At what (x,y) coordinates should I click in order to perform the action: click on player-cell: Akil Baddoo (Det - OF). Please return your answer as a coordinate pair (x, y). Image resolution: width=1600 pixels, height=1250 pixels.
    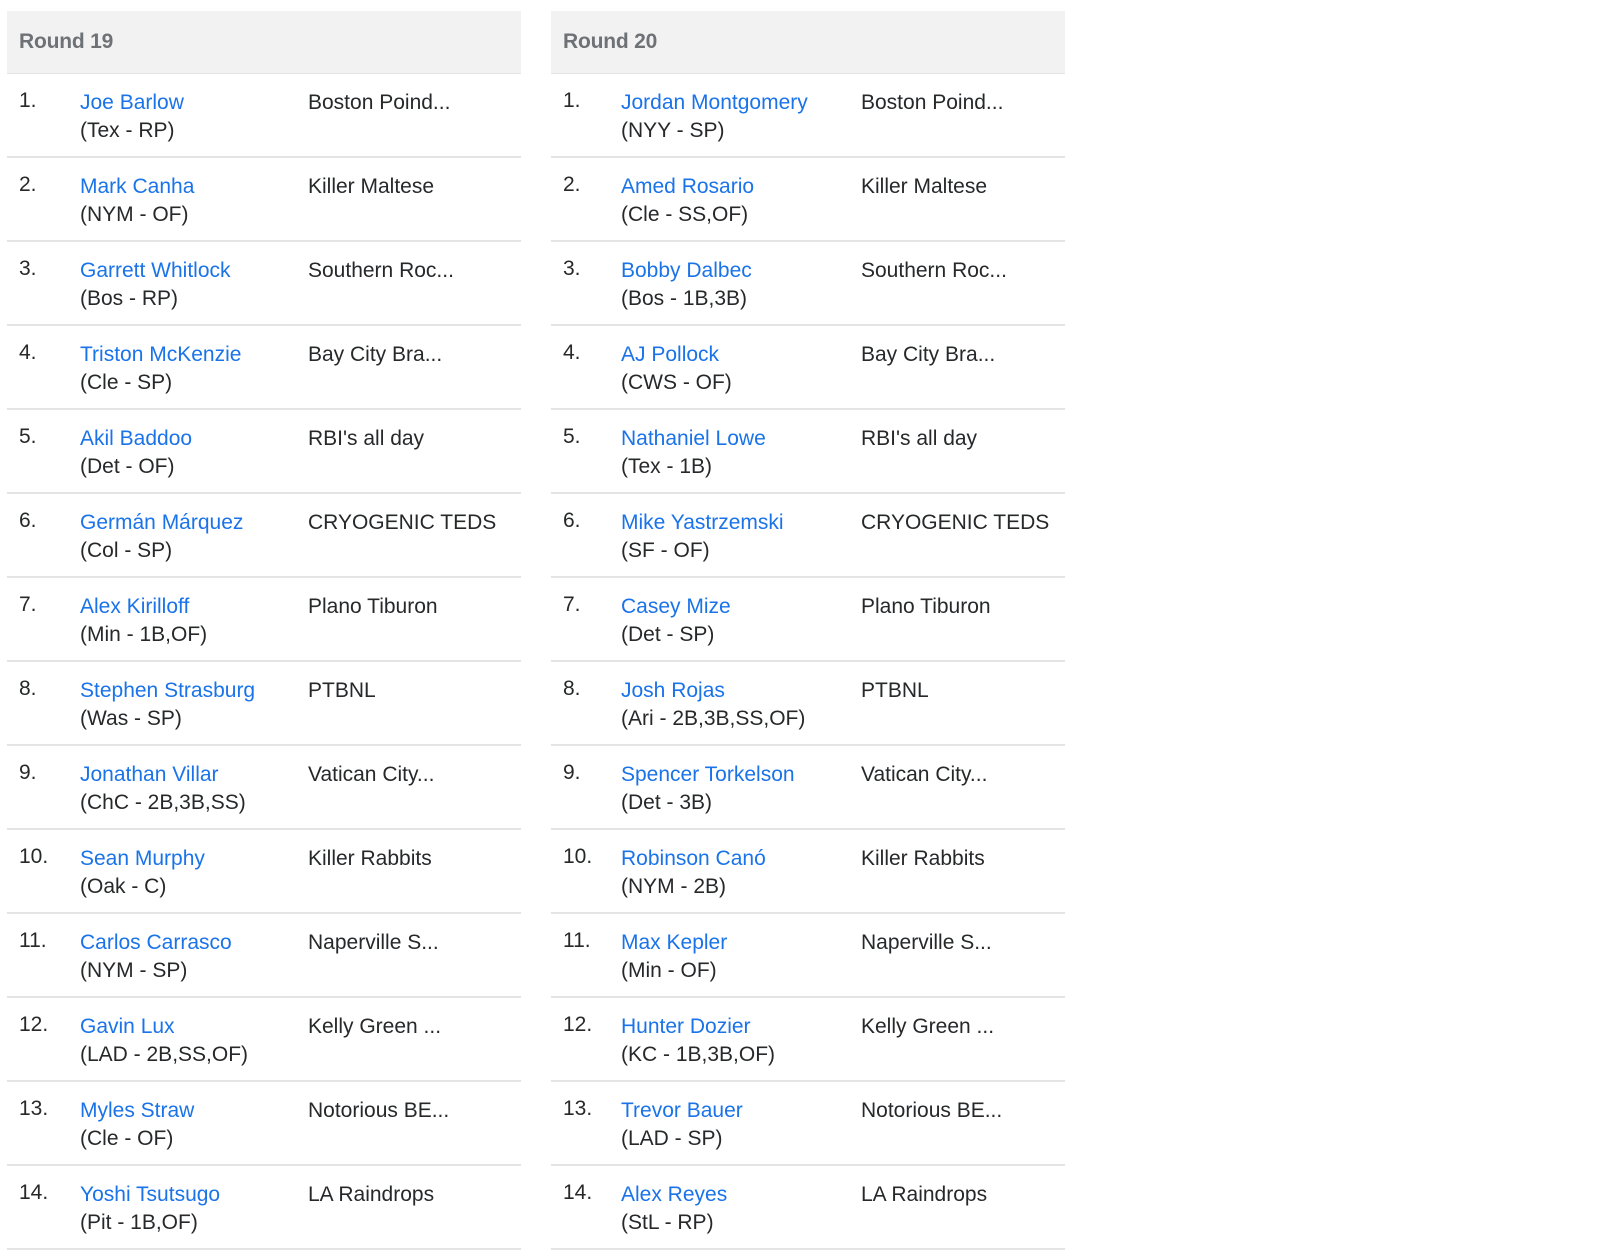
    Looking at the image, I should click on (136, 453).